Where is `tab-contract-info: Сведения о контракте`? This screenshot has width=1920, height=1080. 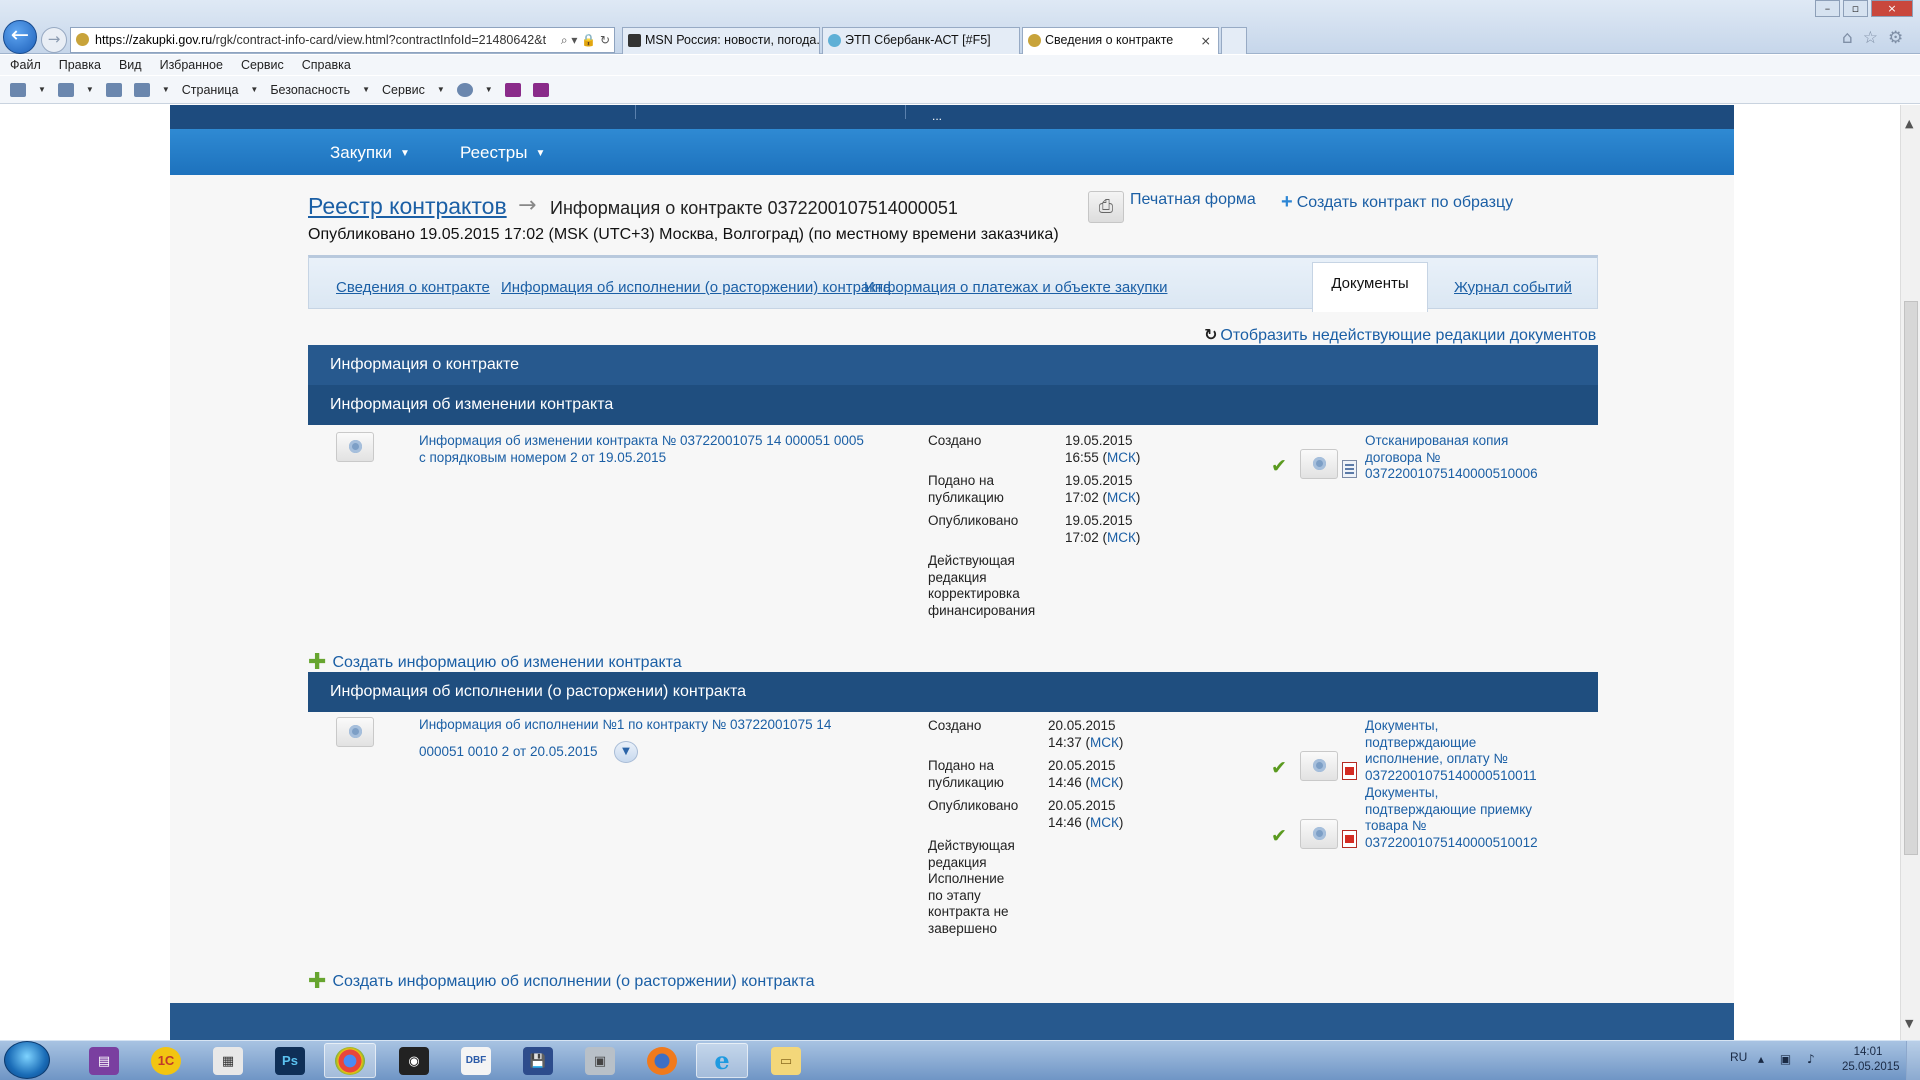
tab-contract-info: Сведения о контракте is located at coordinates (413, 287).